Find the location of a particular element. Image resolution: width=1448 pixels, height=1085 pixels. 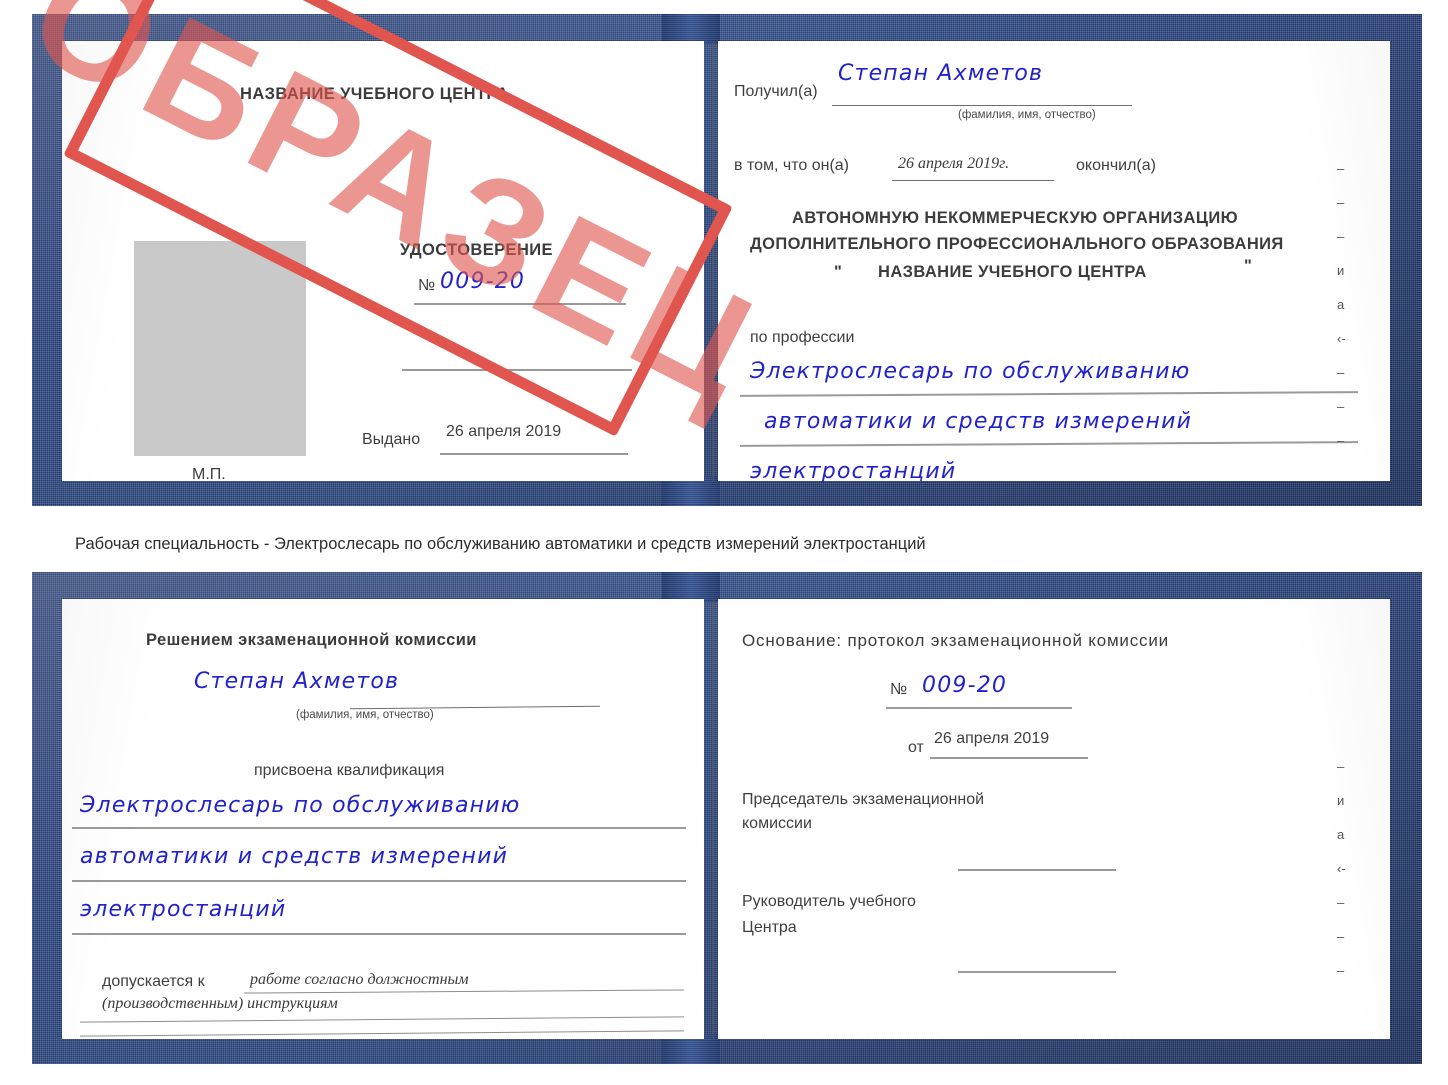

admitted-value-line-1: работе согласно должностным is located at coordinates (359, 979).